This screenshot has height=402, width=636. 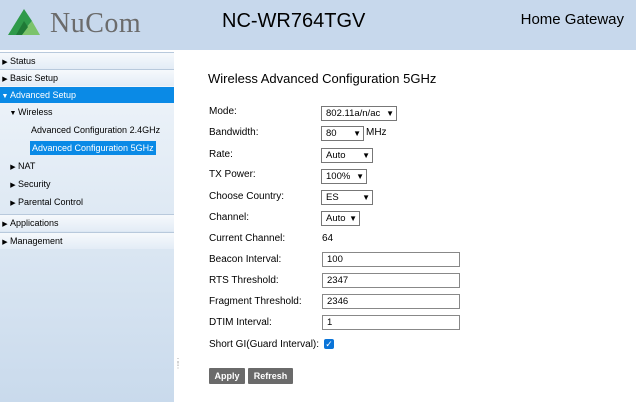 I want to click on apply-button: Apply, so click(x=227, y=376).